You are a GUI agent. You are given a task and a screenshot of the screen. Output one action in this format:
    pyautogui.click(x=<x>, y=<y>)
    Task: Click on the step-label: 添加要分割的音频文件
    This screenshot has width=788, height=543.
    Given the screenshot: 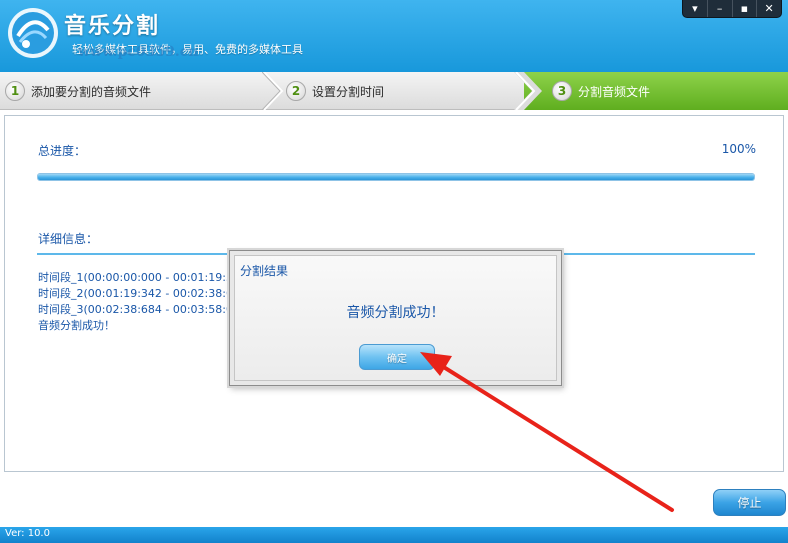 What is the action you would take?
    pyautogui.click(x=91, y=91)
    